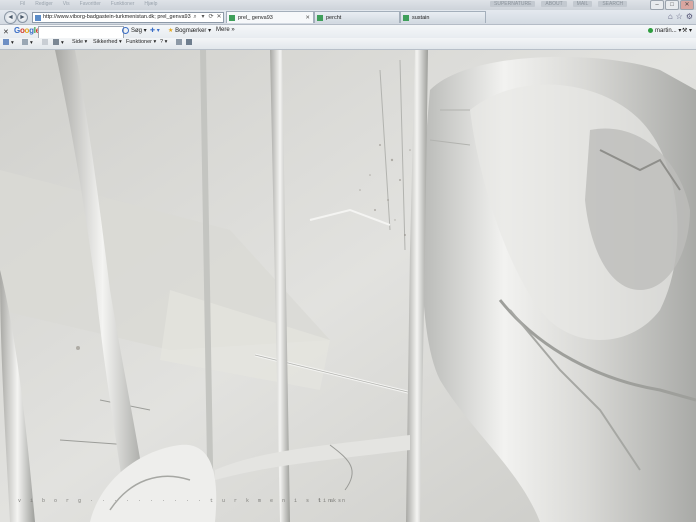 This screenshot has height=522, width=696. Describe the element at coordinates (58, 42) in the screenshot. I see `print-icon: ▾` at that location.